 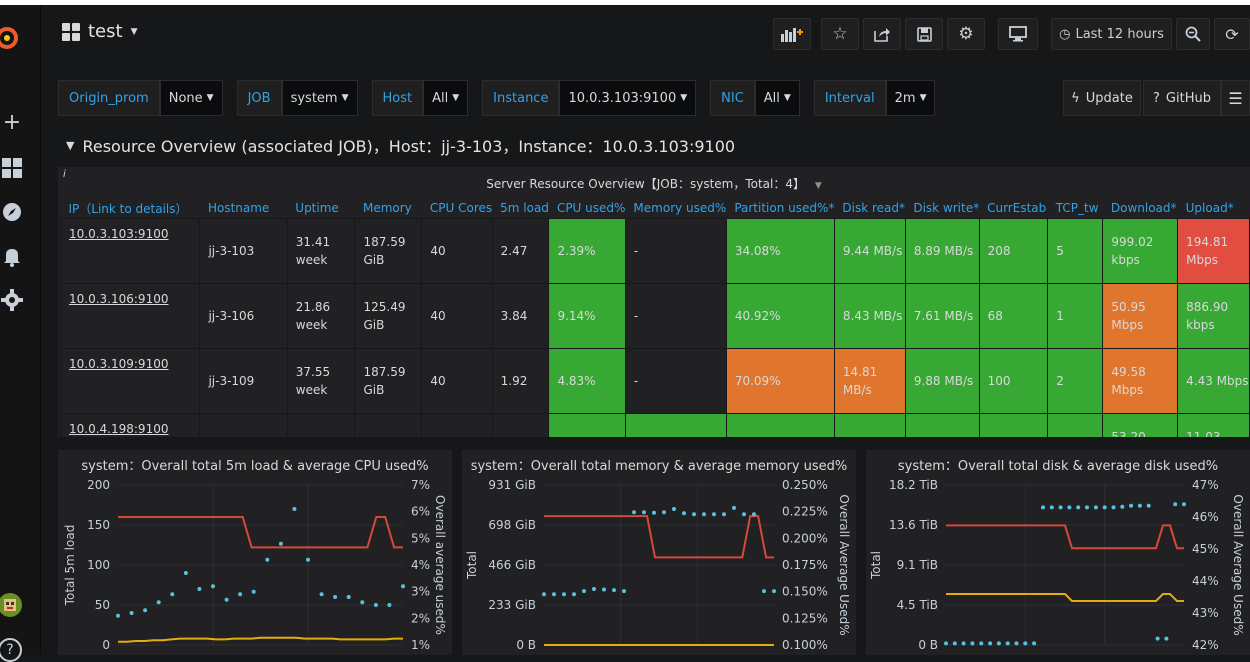 What do you see at coordinates (587, 208) in the screenshot?
I see `column-header-cpu-used: CPU used%` at bounding box center [587, 208].